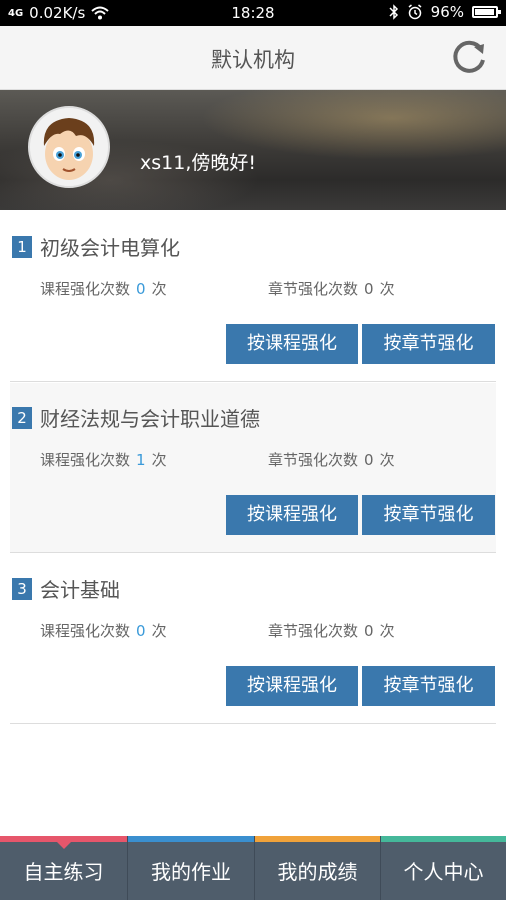 The image size is (506, 904). I want to click on course-number: 3, so click(22, 589).